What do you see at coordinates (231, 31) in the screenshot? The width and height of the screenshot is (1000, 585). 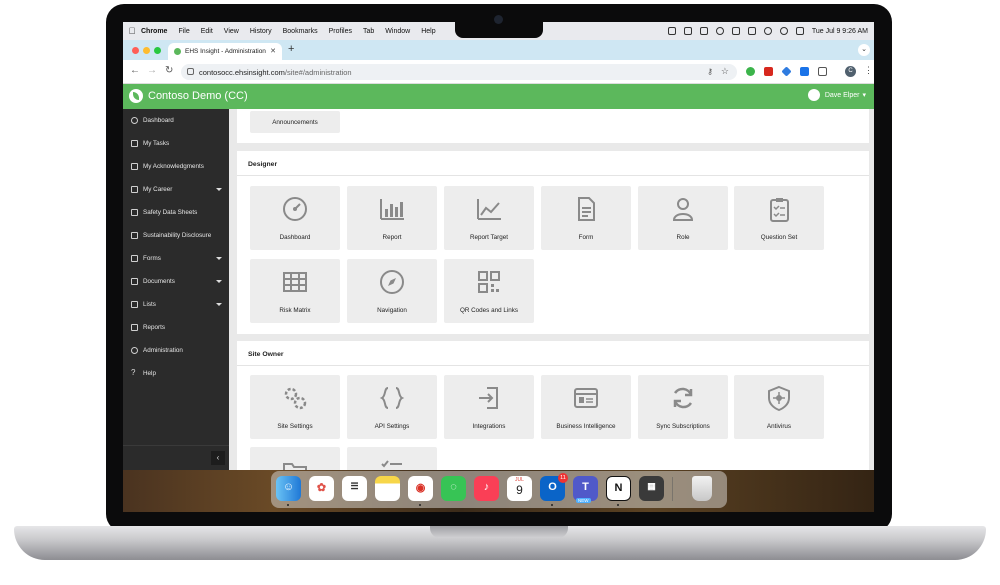 I see `menu-view: View` at bounding box center [231, 31].